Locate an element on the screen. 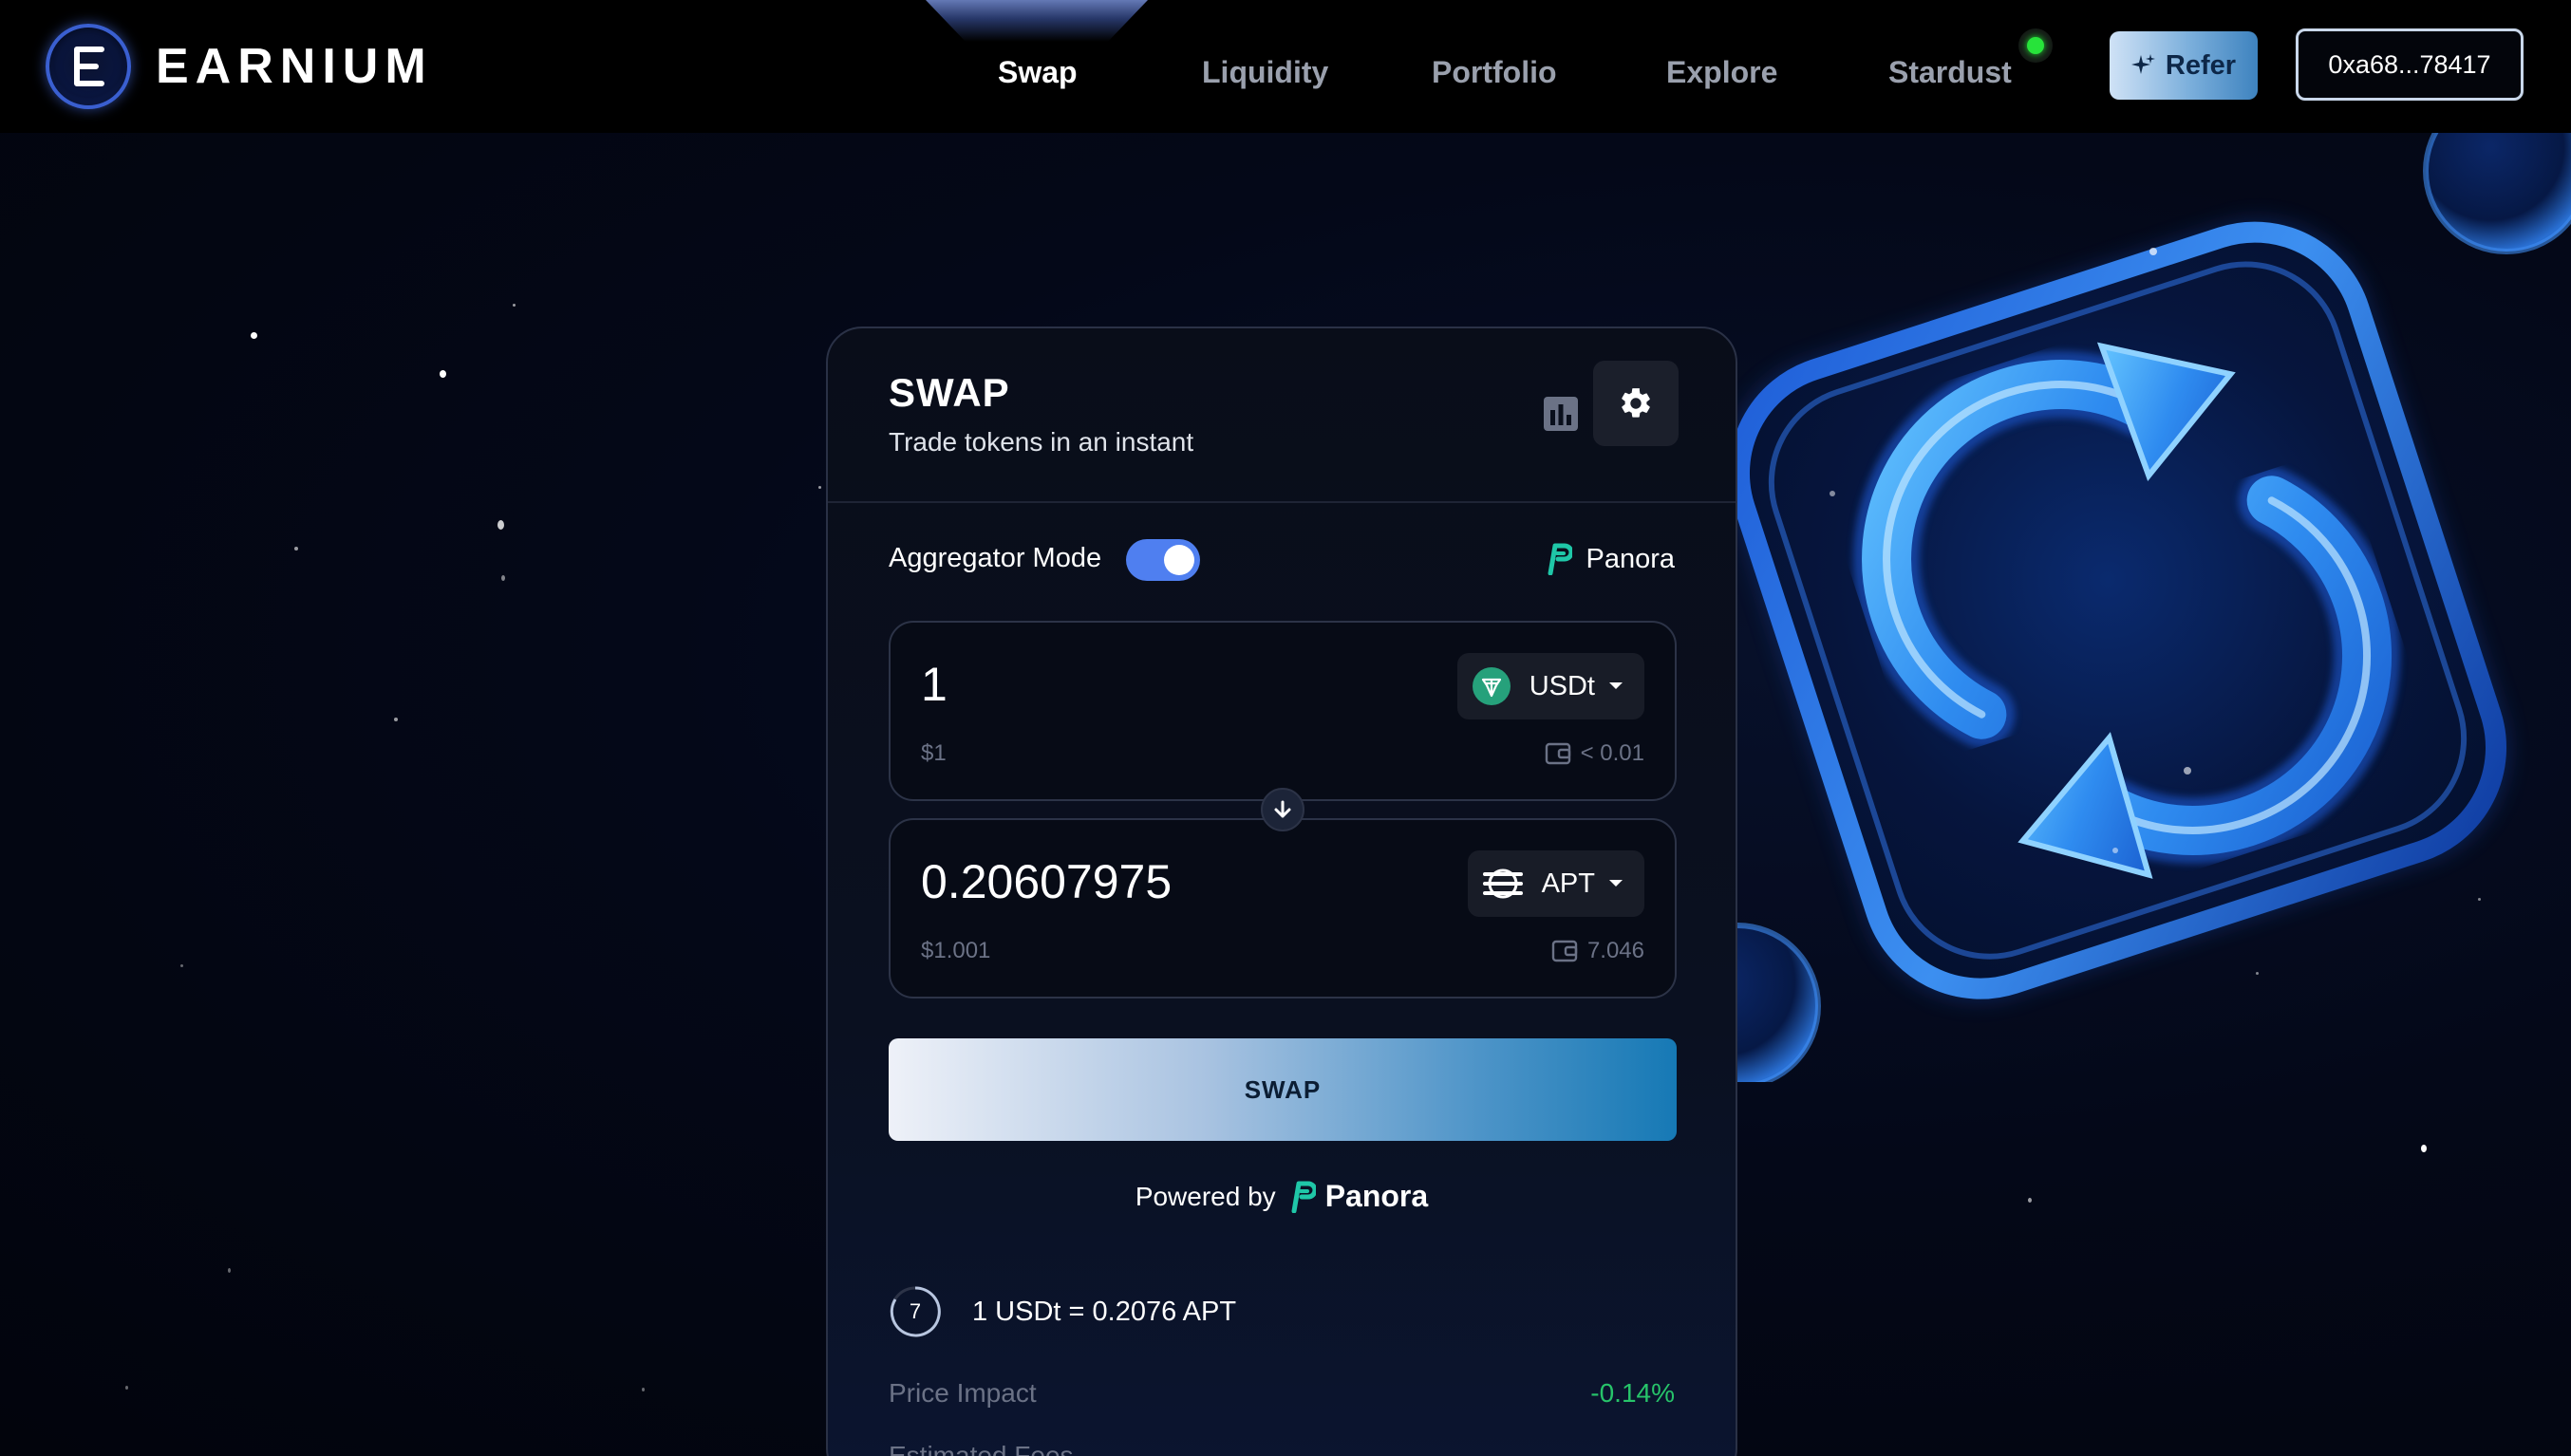 Image resolution: width=2571 pixels, height=1456 pixels. nav-explore: Explore is located at coordinates (1721, 72).